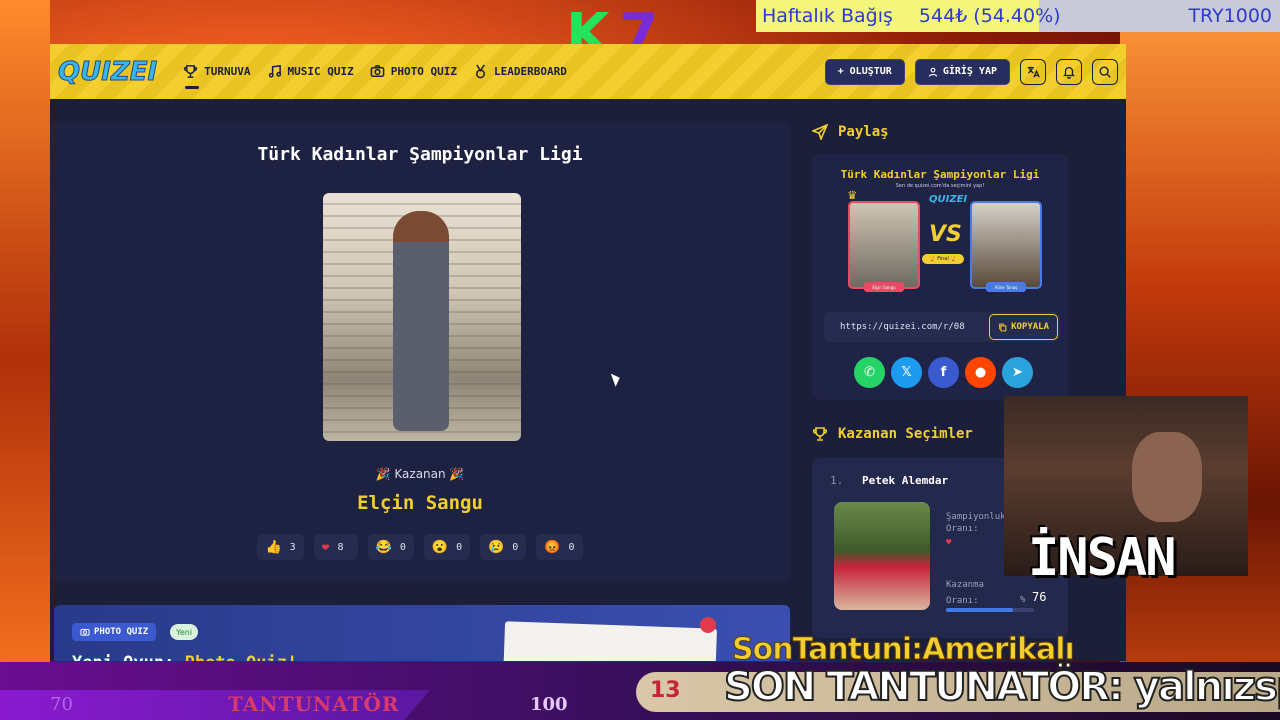  I want to click on search-button, so click(1105, 71).